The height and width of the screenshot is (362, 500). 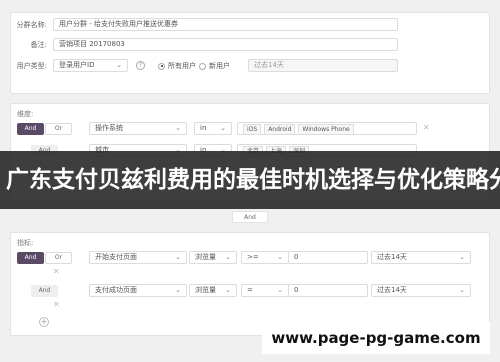 What do you see at coordinates (202, 66) in the screenshot?
I see `radio-unselected-icon` at bounding box center [202, 66].